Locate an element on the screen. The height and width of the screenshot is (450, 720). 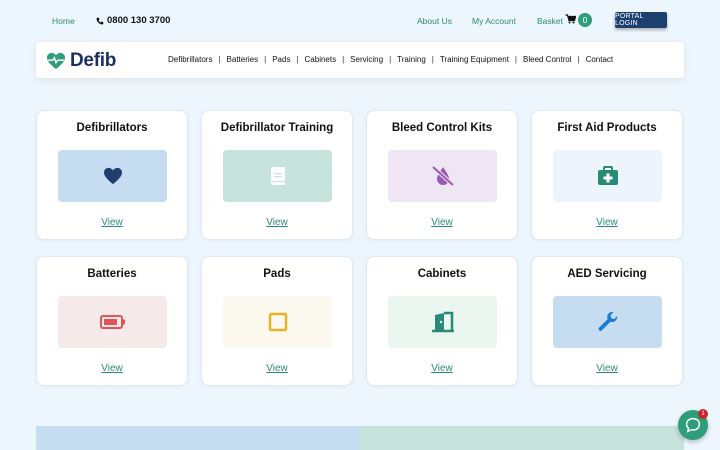
chat-notification-badge: 1 is located at coordinates (703, 414).